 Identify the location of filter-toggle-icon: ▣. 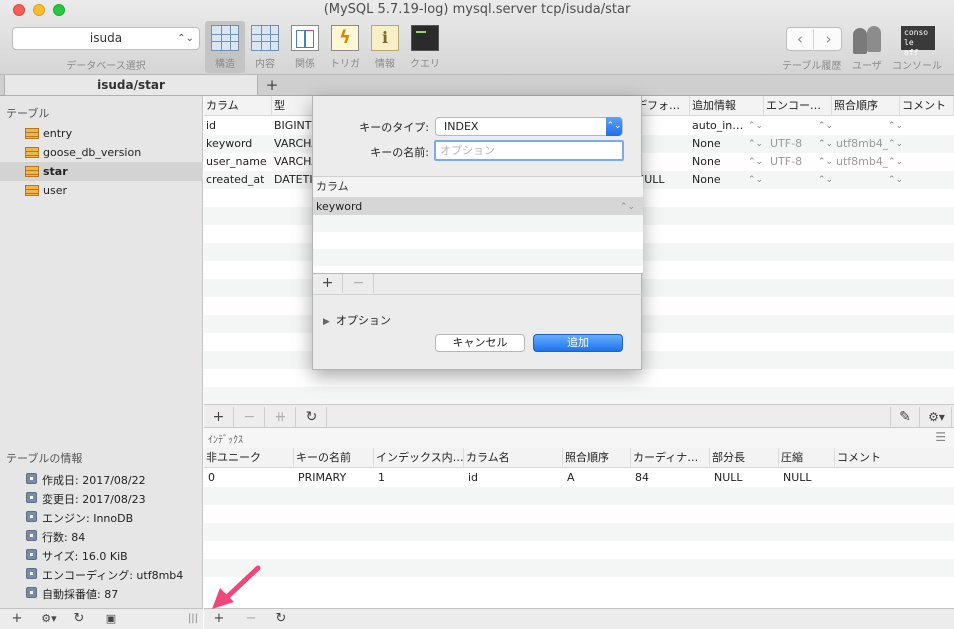
(111, 619).